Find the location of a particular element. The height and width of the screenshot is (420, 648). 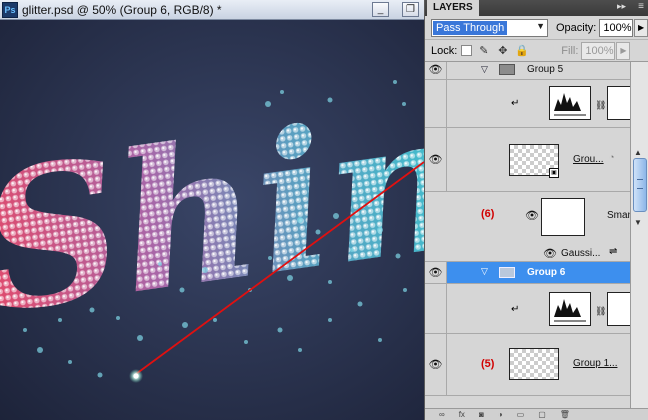

grip-icon is located at coordinates (640, 184).